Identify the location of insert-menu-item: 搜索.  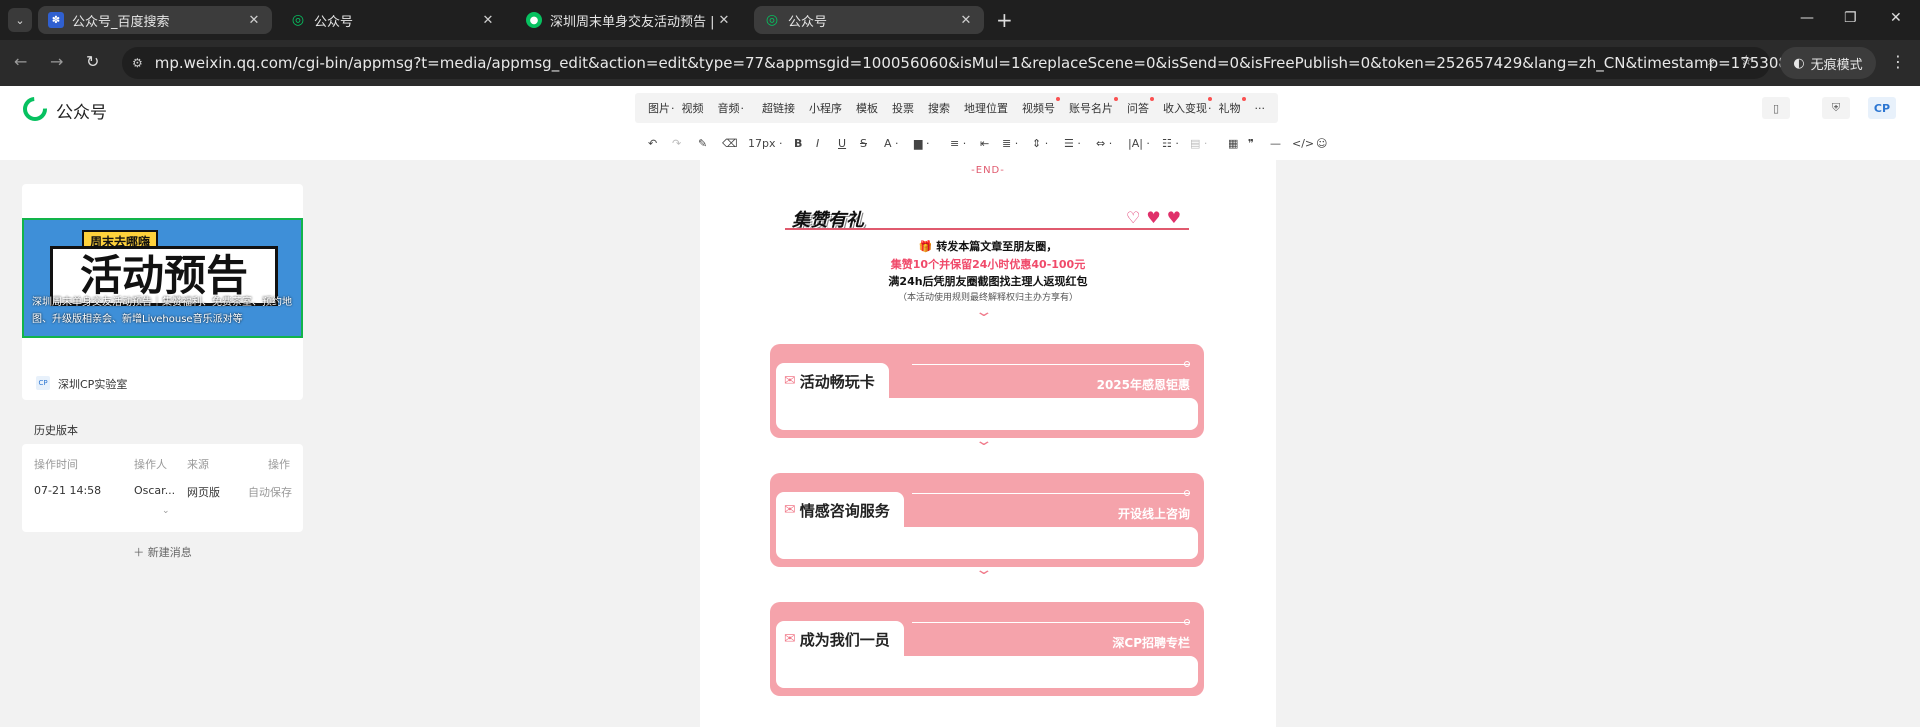
(939, 108).